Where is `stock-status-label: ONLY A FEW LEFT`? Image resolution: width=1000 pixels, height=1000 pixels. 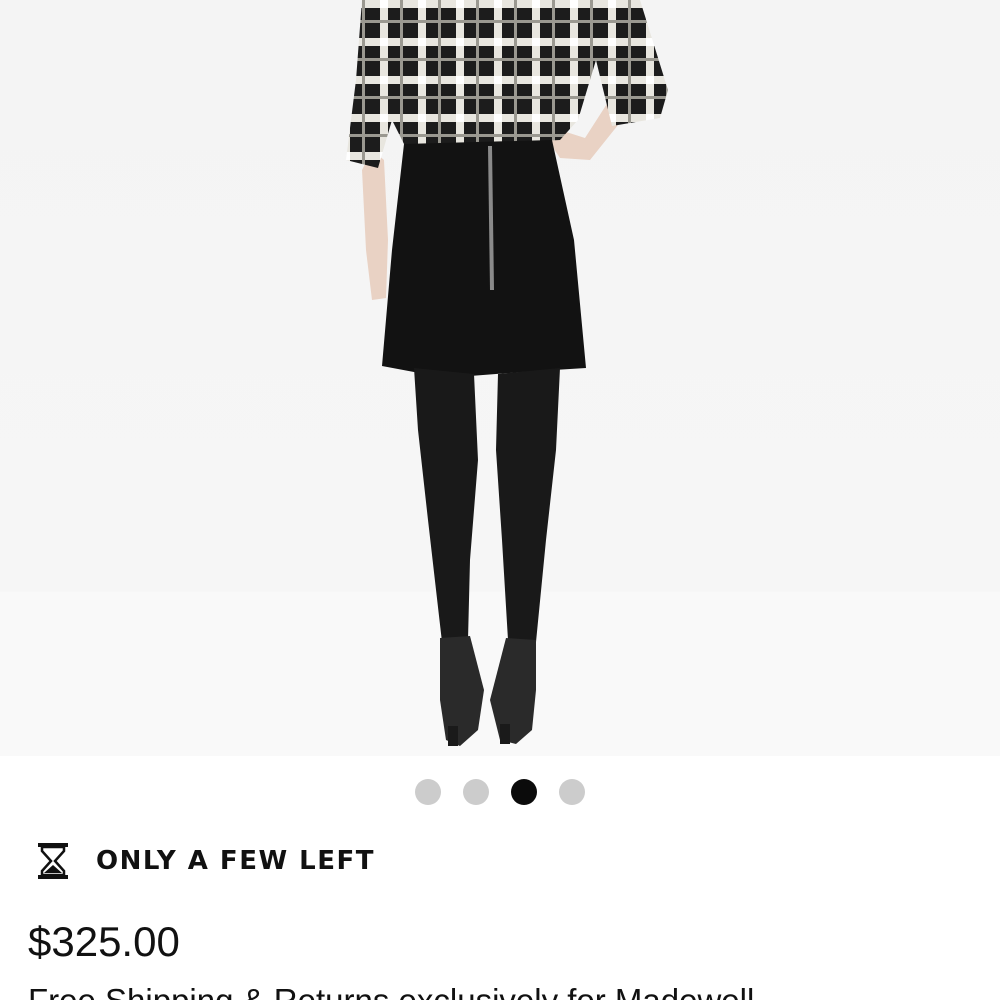
stock-status-label: ONLY A FEW LEFT is located at coordinates (236, 861).